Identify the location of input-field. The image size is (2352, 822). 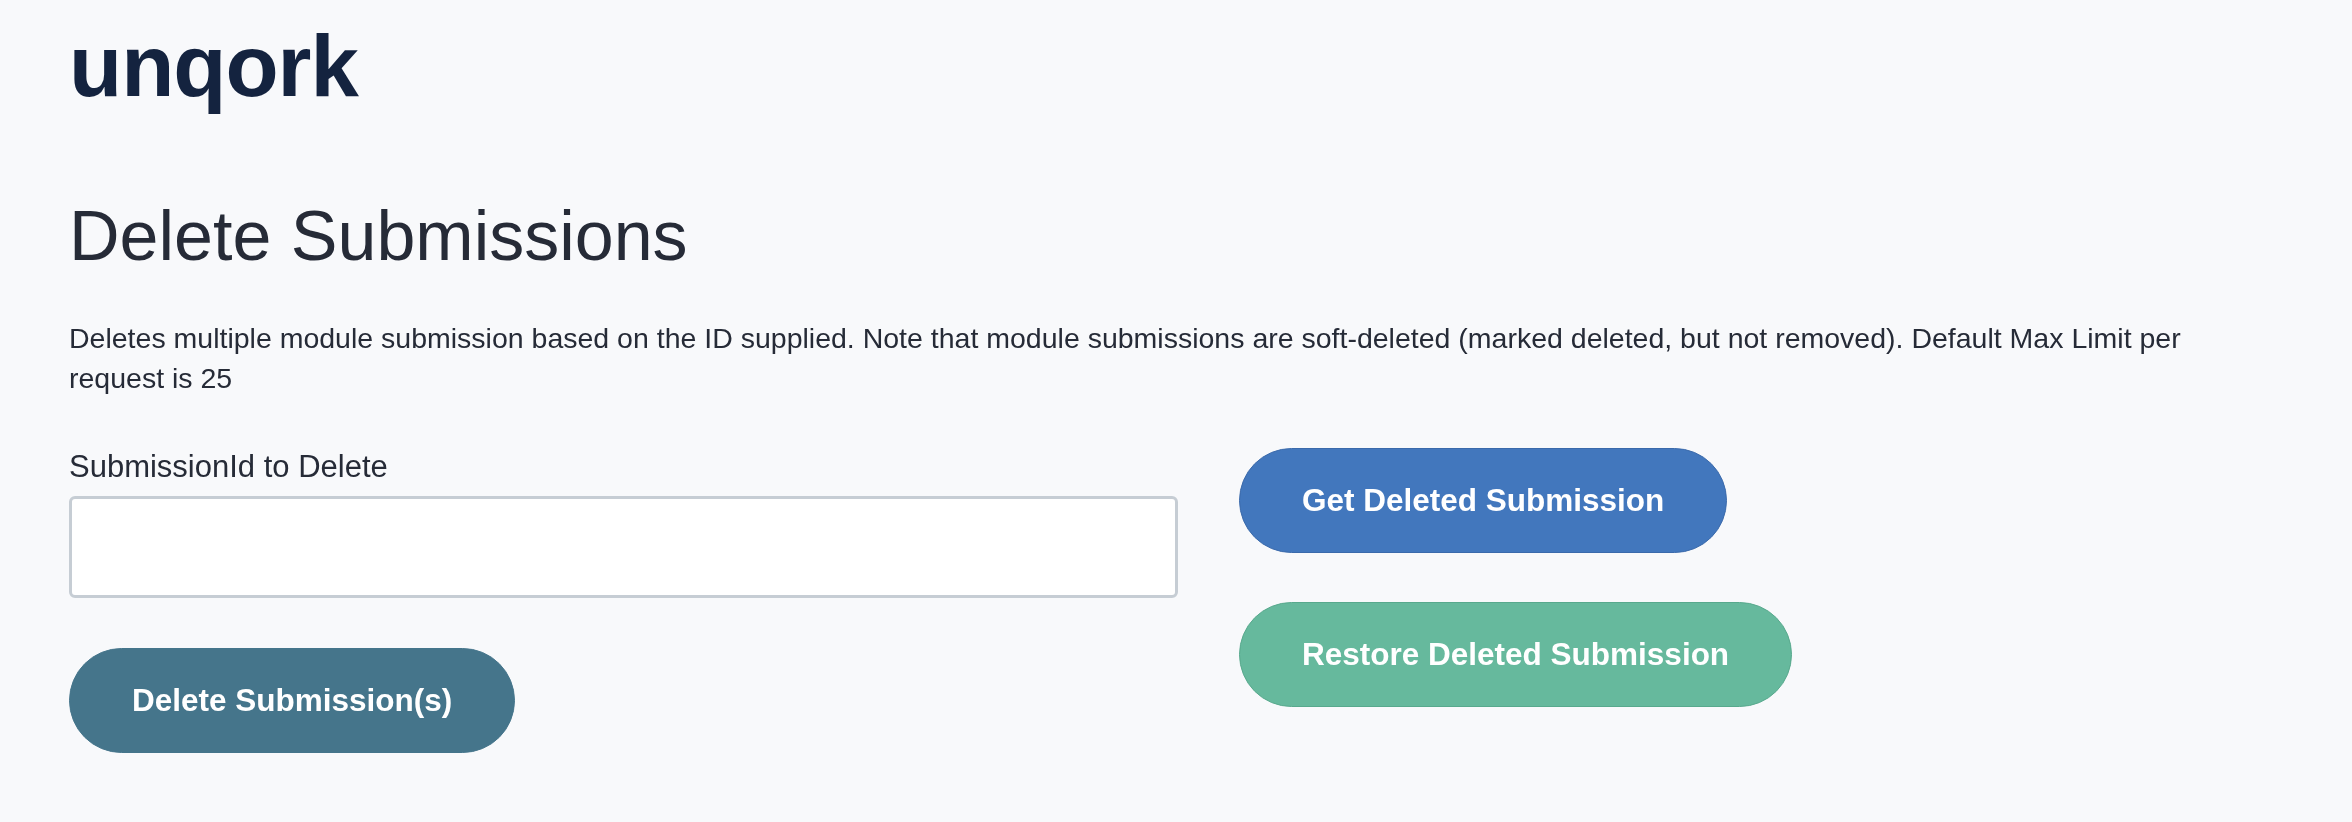
(623, 547).